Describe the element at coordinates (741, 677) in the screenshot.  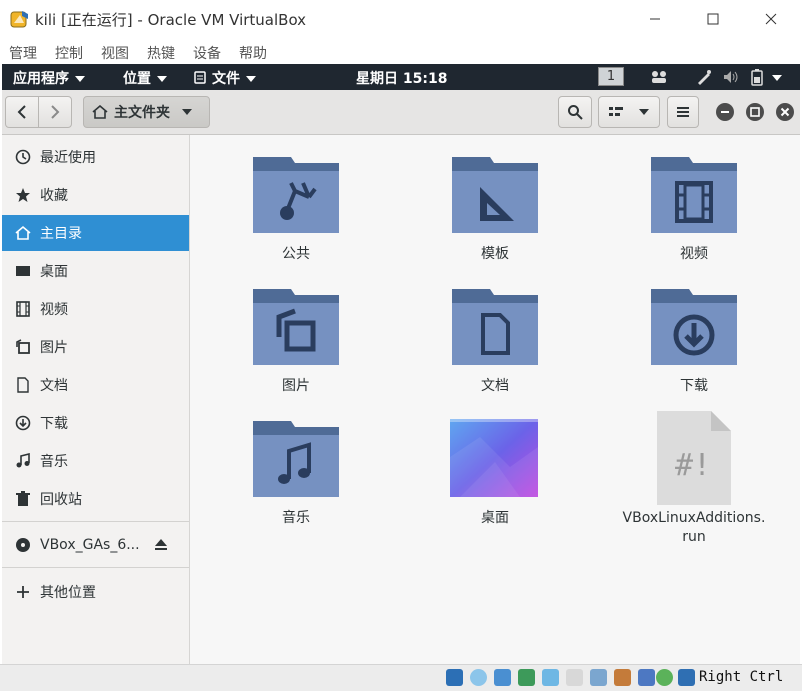
I see `host-key-label: Right Ctrl` at that location.